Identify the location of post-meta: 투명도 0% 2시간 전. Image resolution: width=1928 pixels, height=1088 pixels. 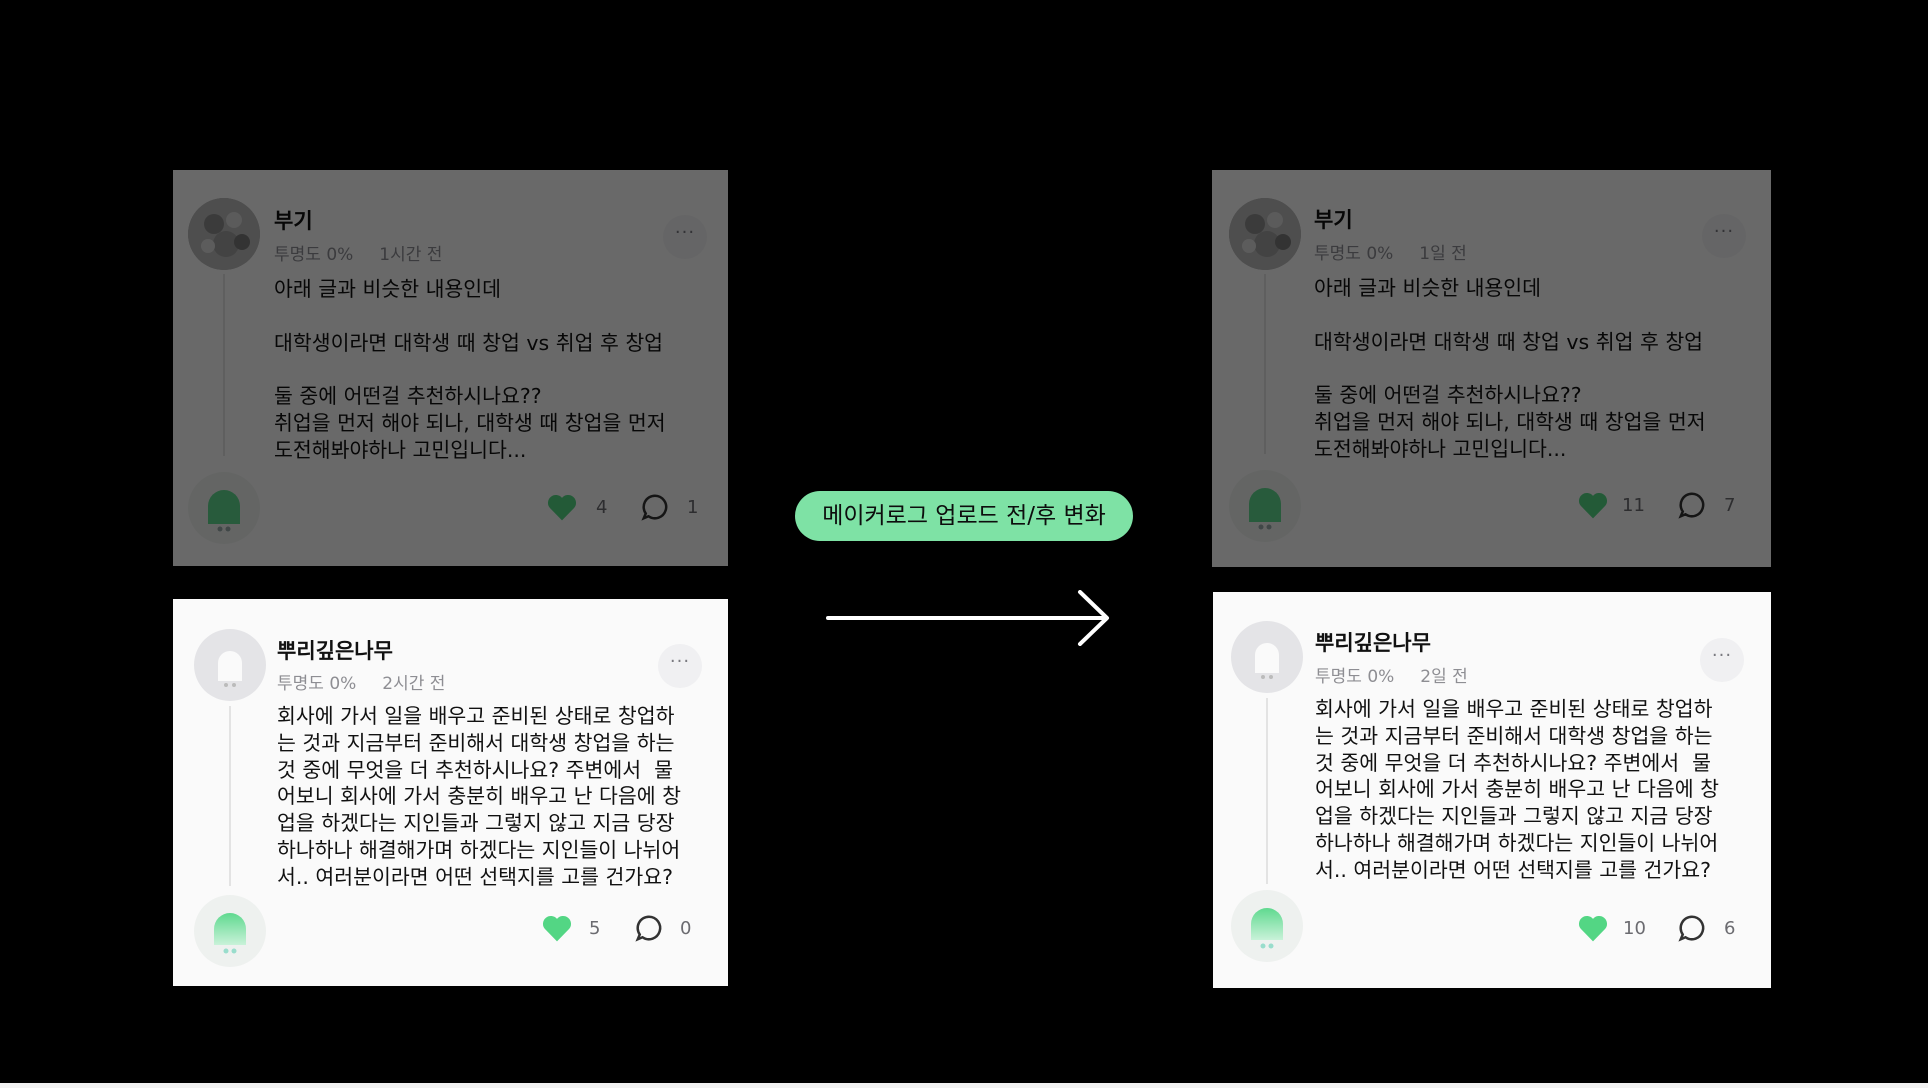
(361, 681).